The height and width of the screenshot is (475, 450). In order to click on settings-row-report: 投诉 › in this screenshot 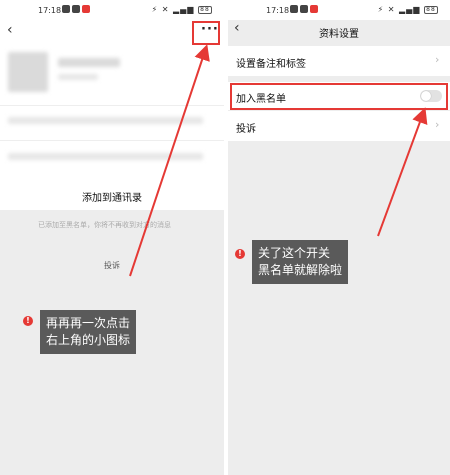, I will do `click(339, 126)`.